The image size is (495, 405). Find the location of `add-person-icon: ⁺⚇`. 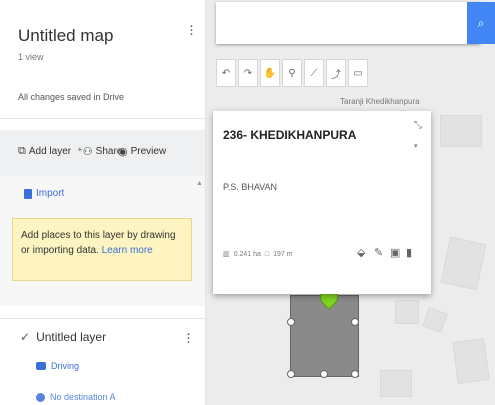

add-person-icon: ⁺⚇ is located at coordinates (85, 152).